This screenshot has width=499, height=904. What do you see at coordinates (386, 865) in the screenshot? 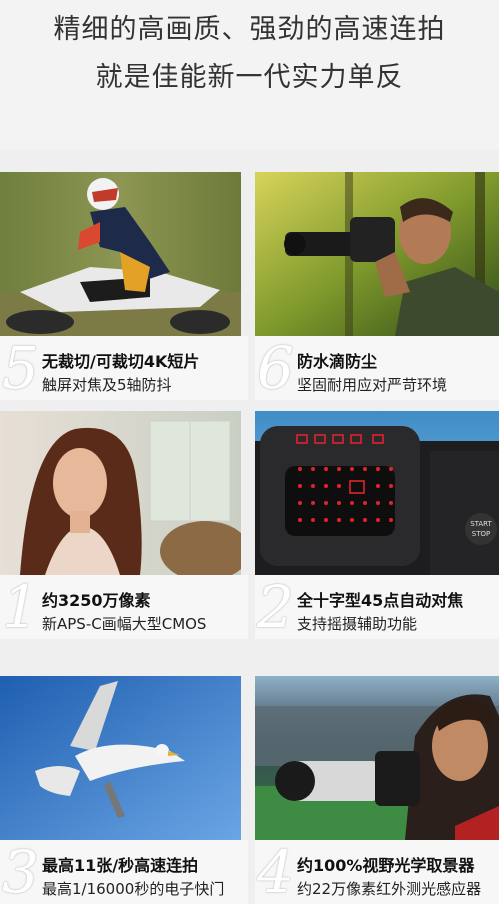
I see `feature-title: 约100%视野光学取景器` at bounding box center [386, 865].